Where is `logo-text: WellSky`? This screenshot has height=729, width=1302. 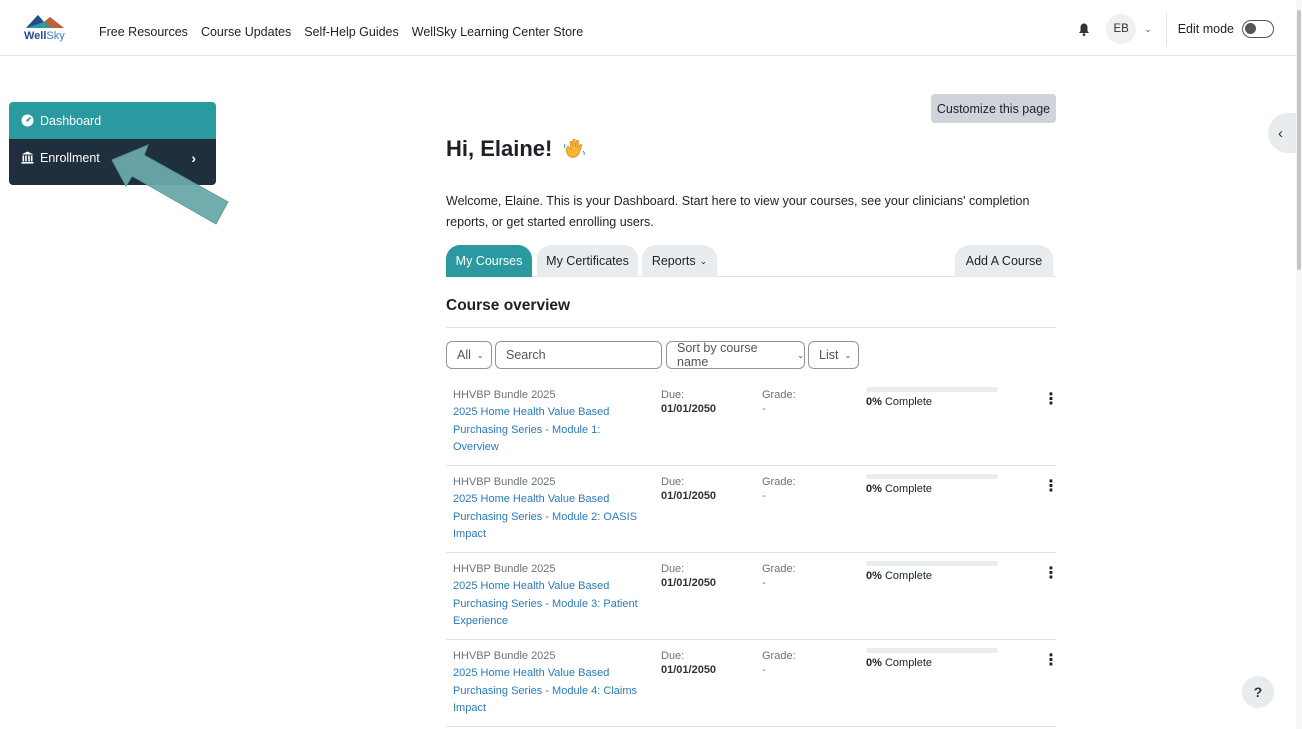
logo-text: WellSky is located at coordinates (44, 36).